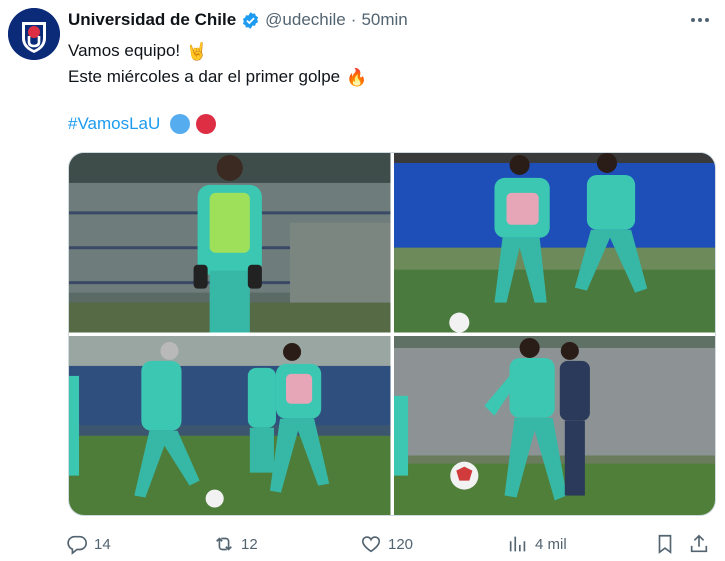  Describe the element at coordinates (102, 544) in the screenshot. I see `reply-count: 14` at that location.